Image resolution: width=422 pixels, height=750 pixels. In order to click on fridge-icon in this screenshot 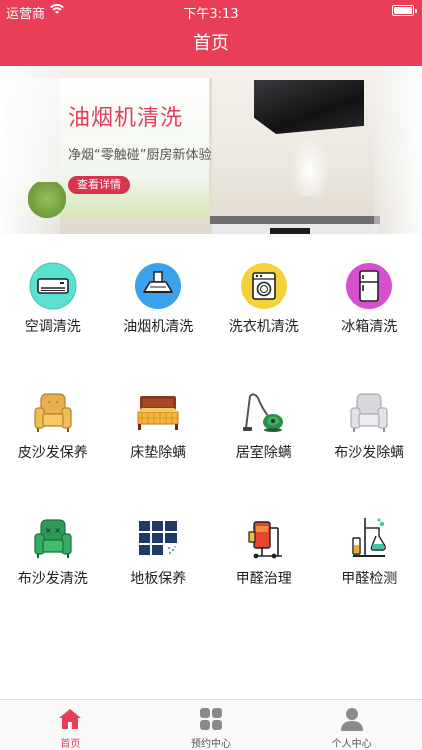, I will do `click(369, 286)`.